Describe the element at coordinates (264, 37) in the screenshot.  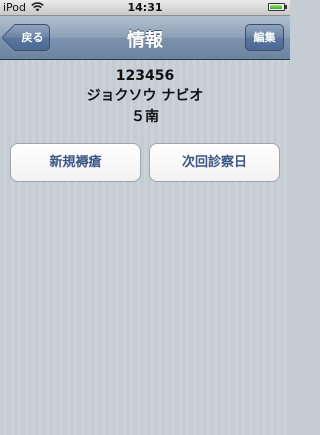
I see `edit-button: 編集` at that location.